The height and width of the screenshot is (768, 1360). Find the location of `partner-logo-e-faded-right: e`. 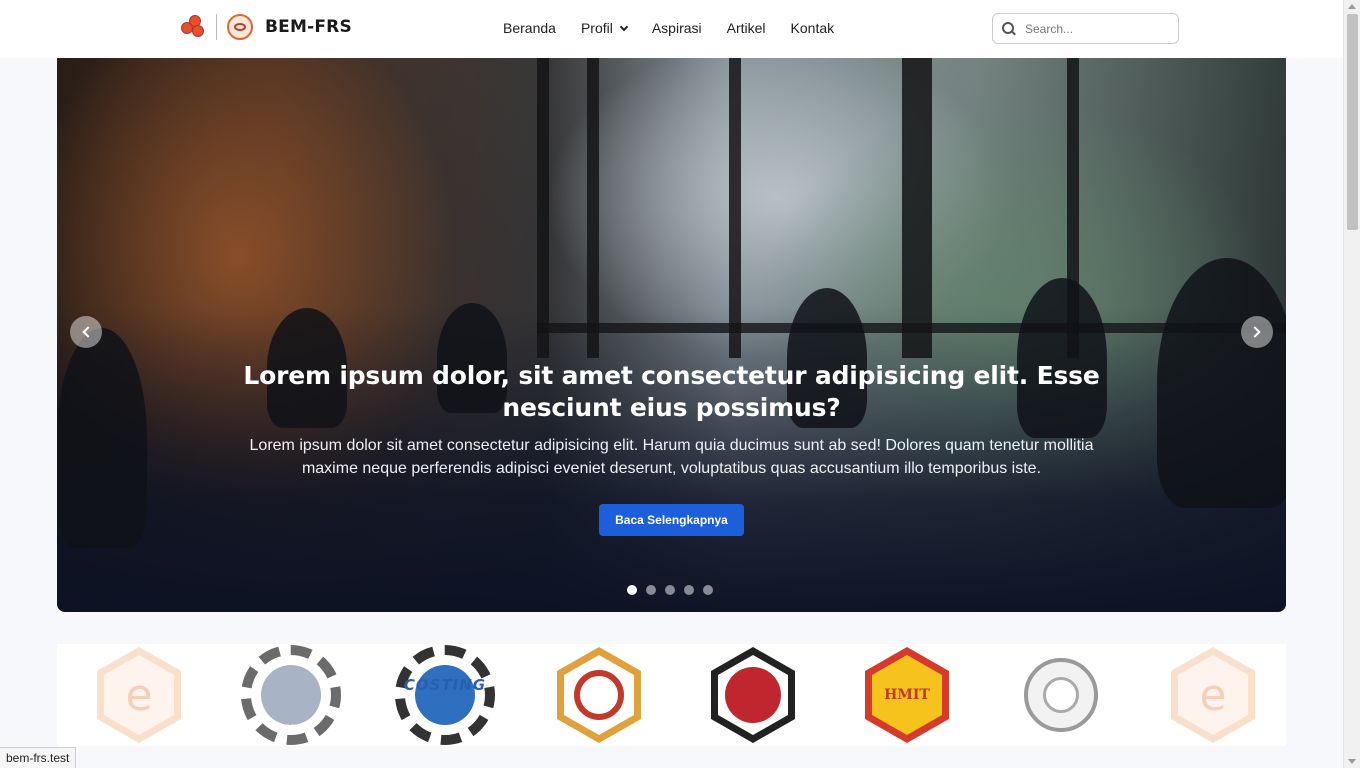

partner-logo-e-faded-right: e is located at coordinates (1213, 695).